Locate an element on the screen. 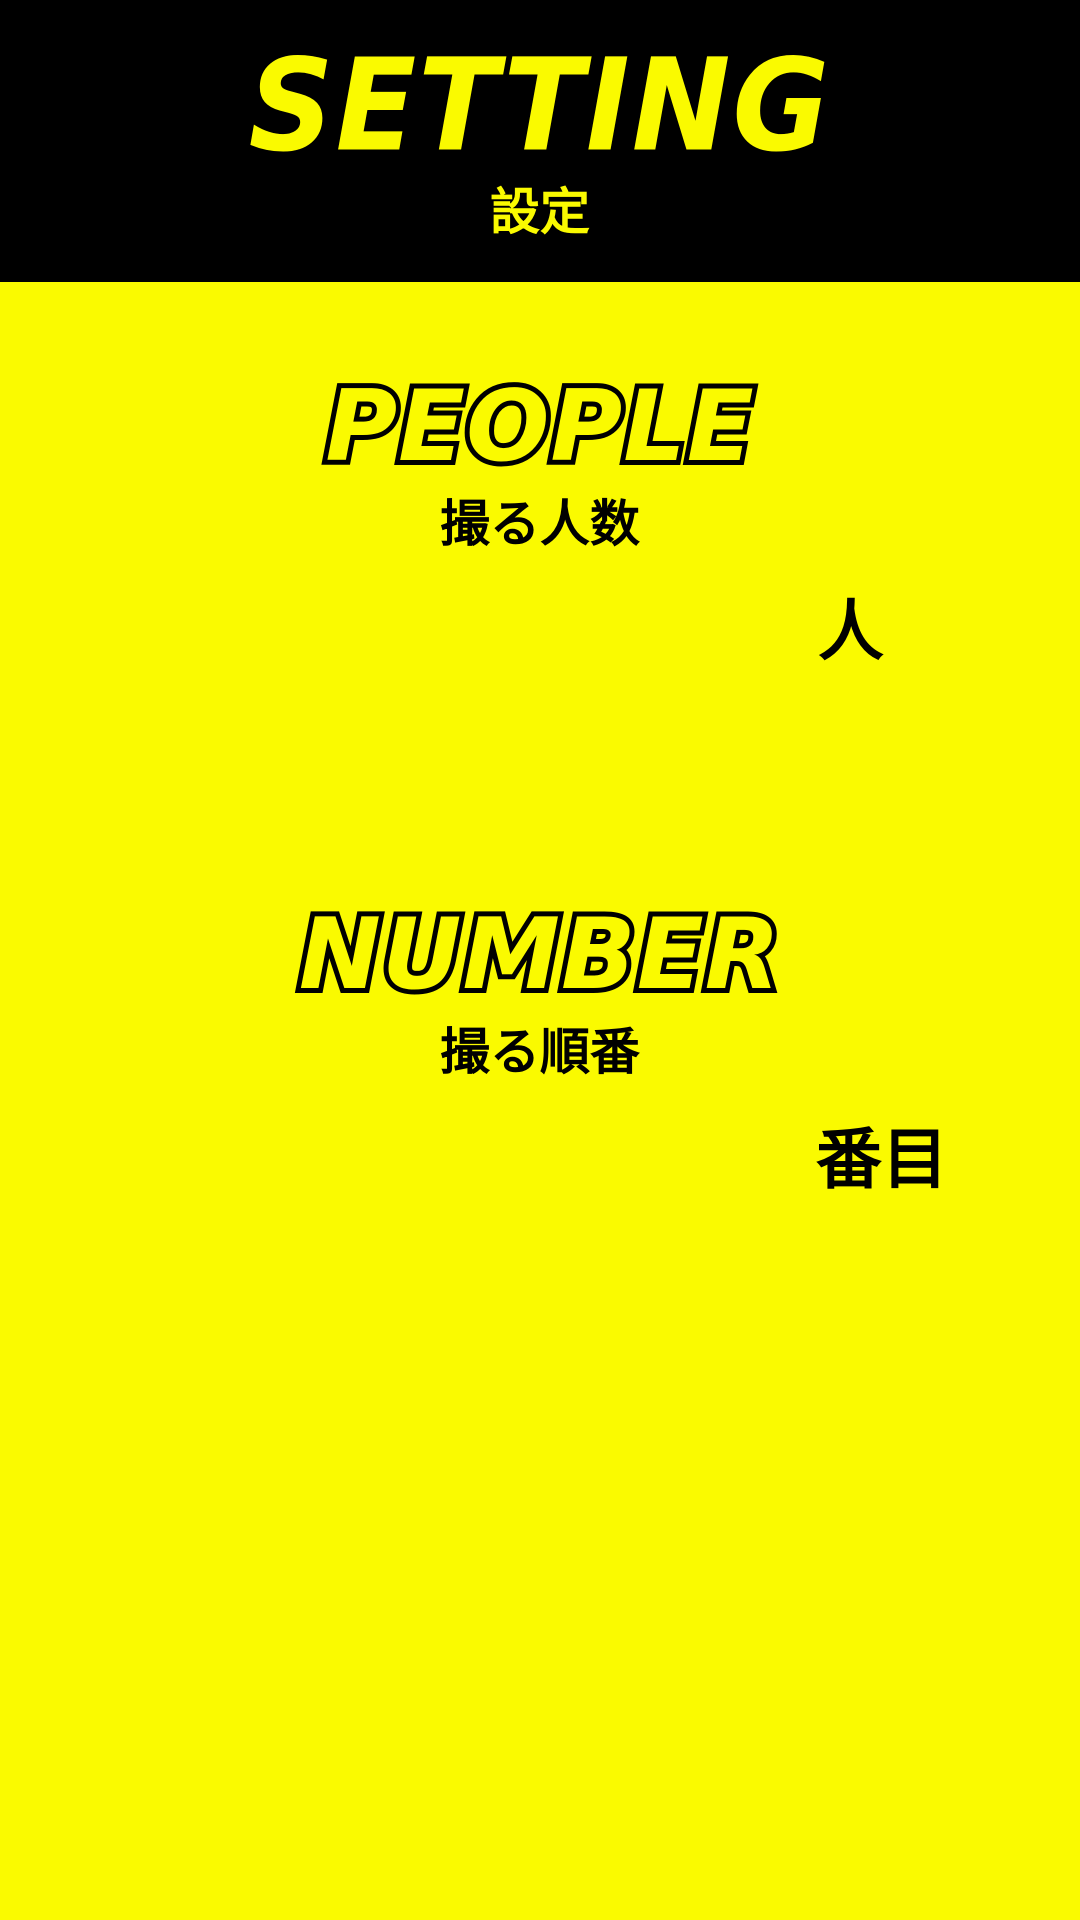 Image resolution: width=1080 pixels, height=1920 pixels. people-subtitle: 撮る人数 is located at coordinates (540, 524).